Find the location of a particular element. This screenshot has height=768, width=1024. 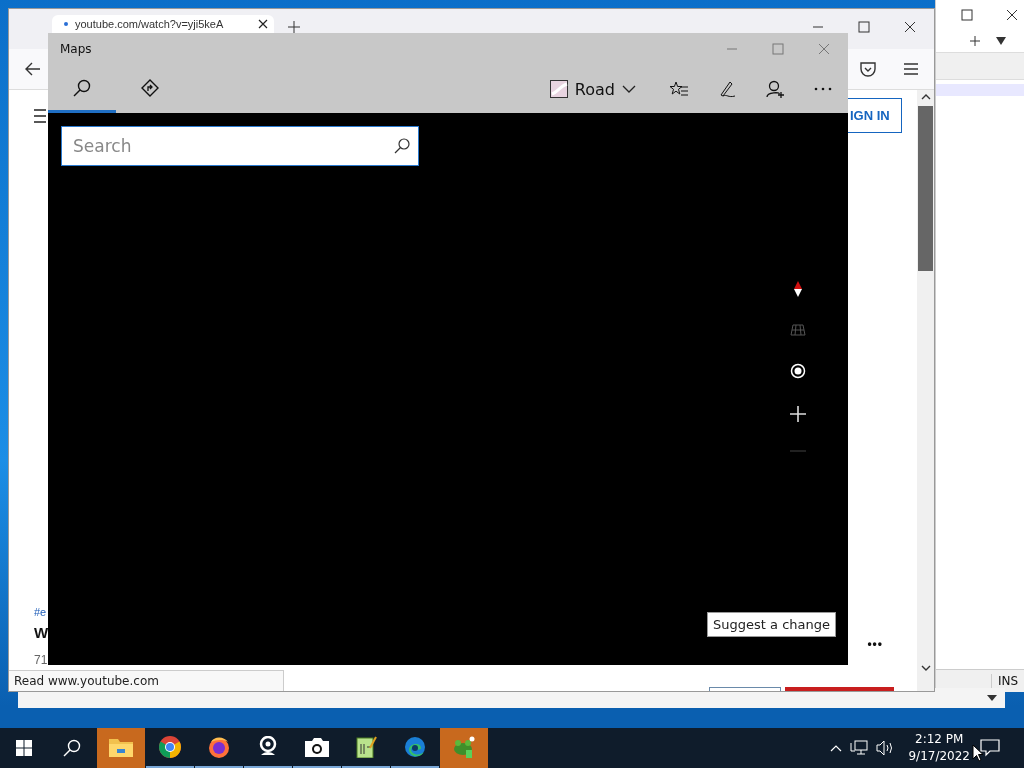

outlined-button is located at coordinates (745, 689).